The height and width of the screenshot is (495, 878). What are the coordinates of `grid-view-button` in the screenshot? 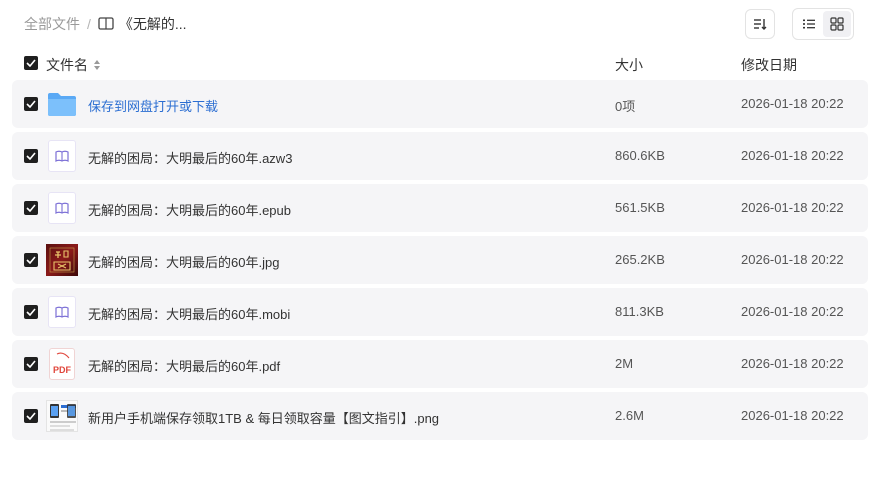 It's located at (837, 24).